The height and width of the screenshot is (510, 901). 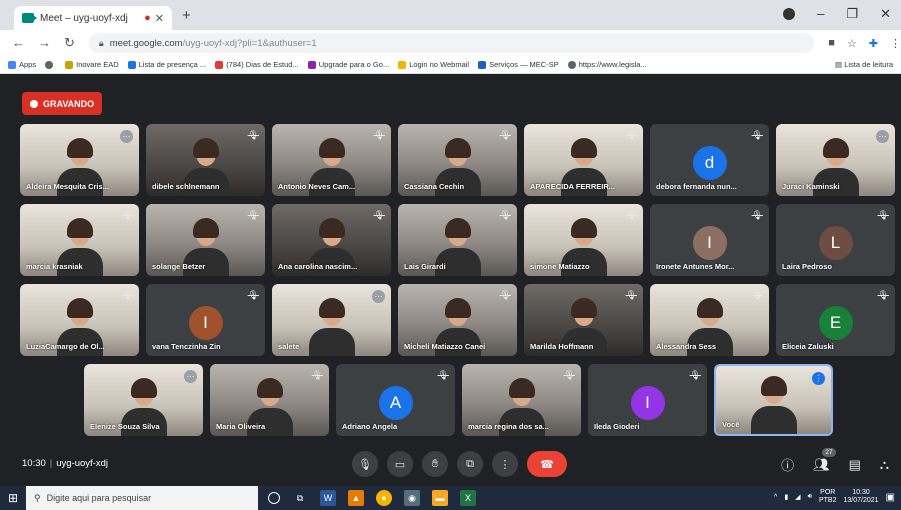 I want to click on word-icon: W, so click(x=328, y=498).